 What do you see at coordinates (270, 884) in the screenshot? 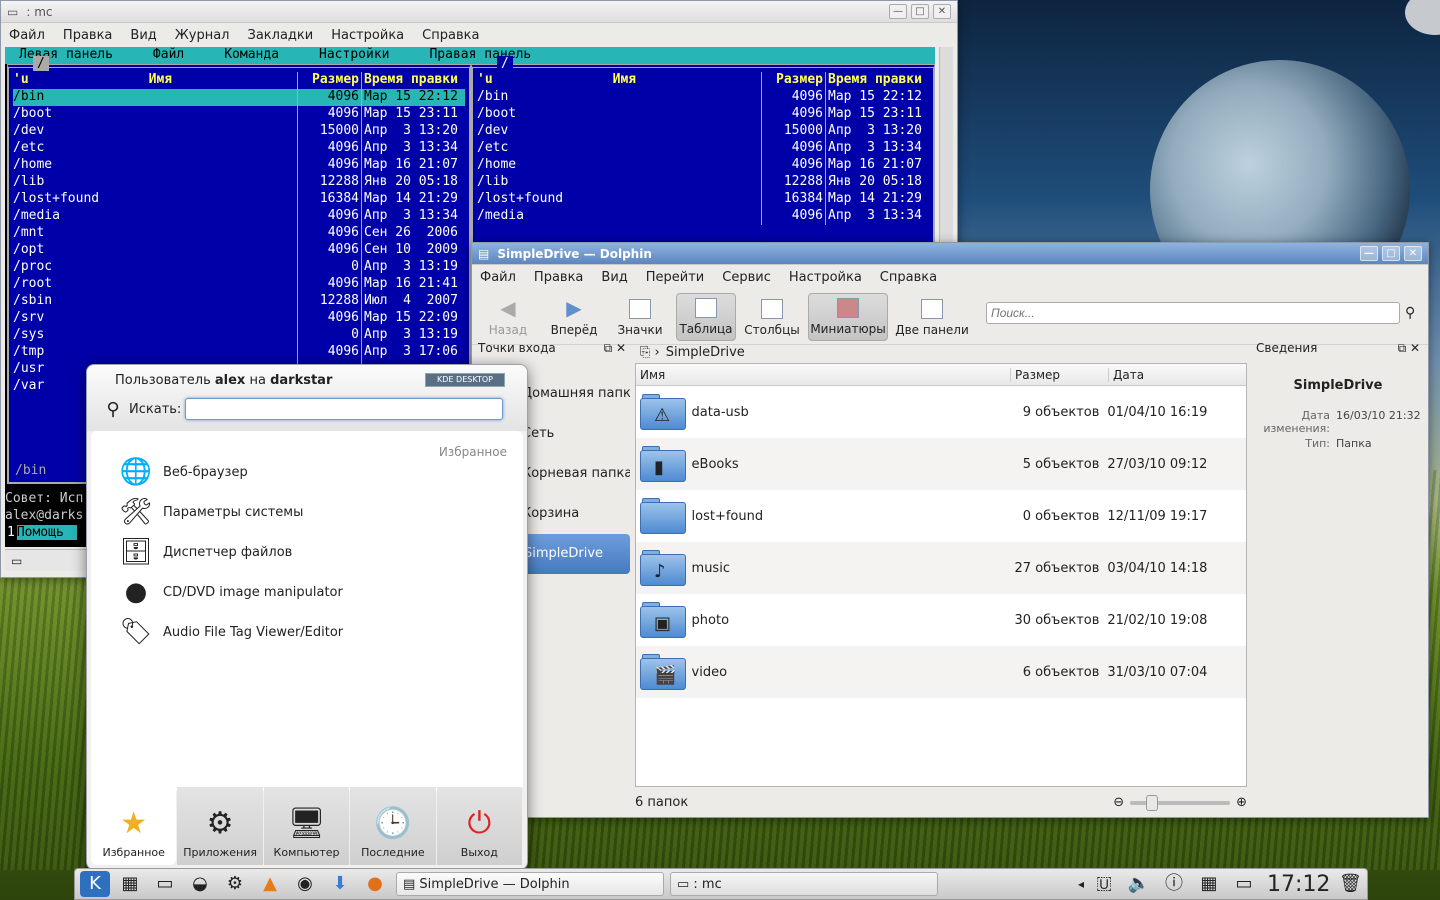
I see `vlc-icon: ▲` at bounding box center [270, 884].